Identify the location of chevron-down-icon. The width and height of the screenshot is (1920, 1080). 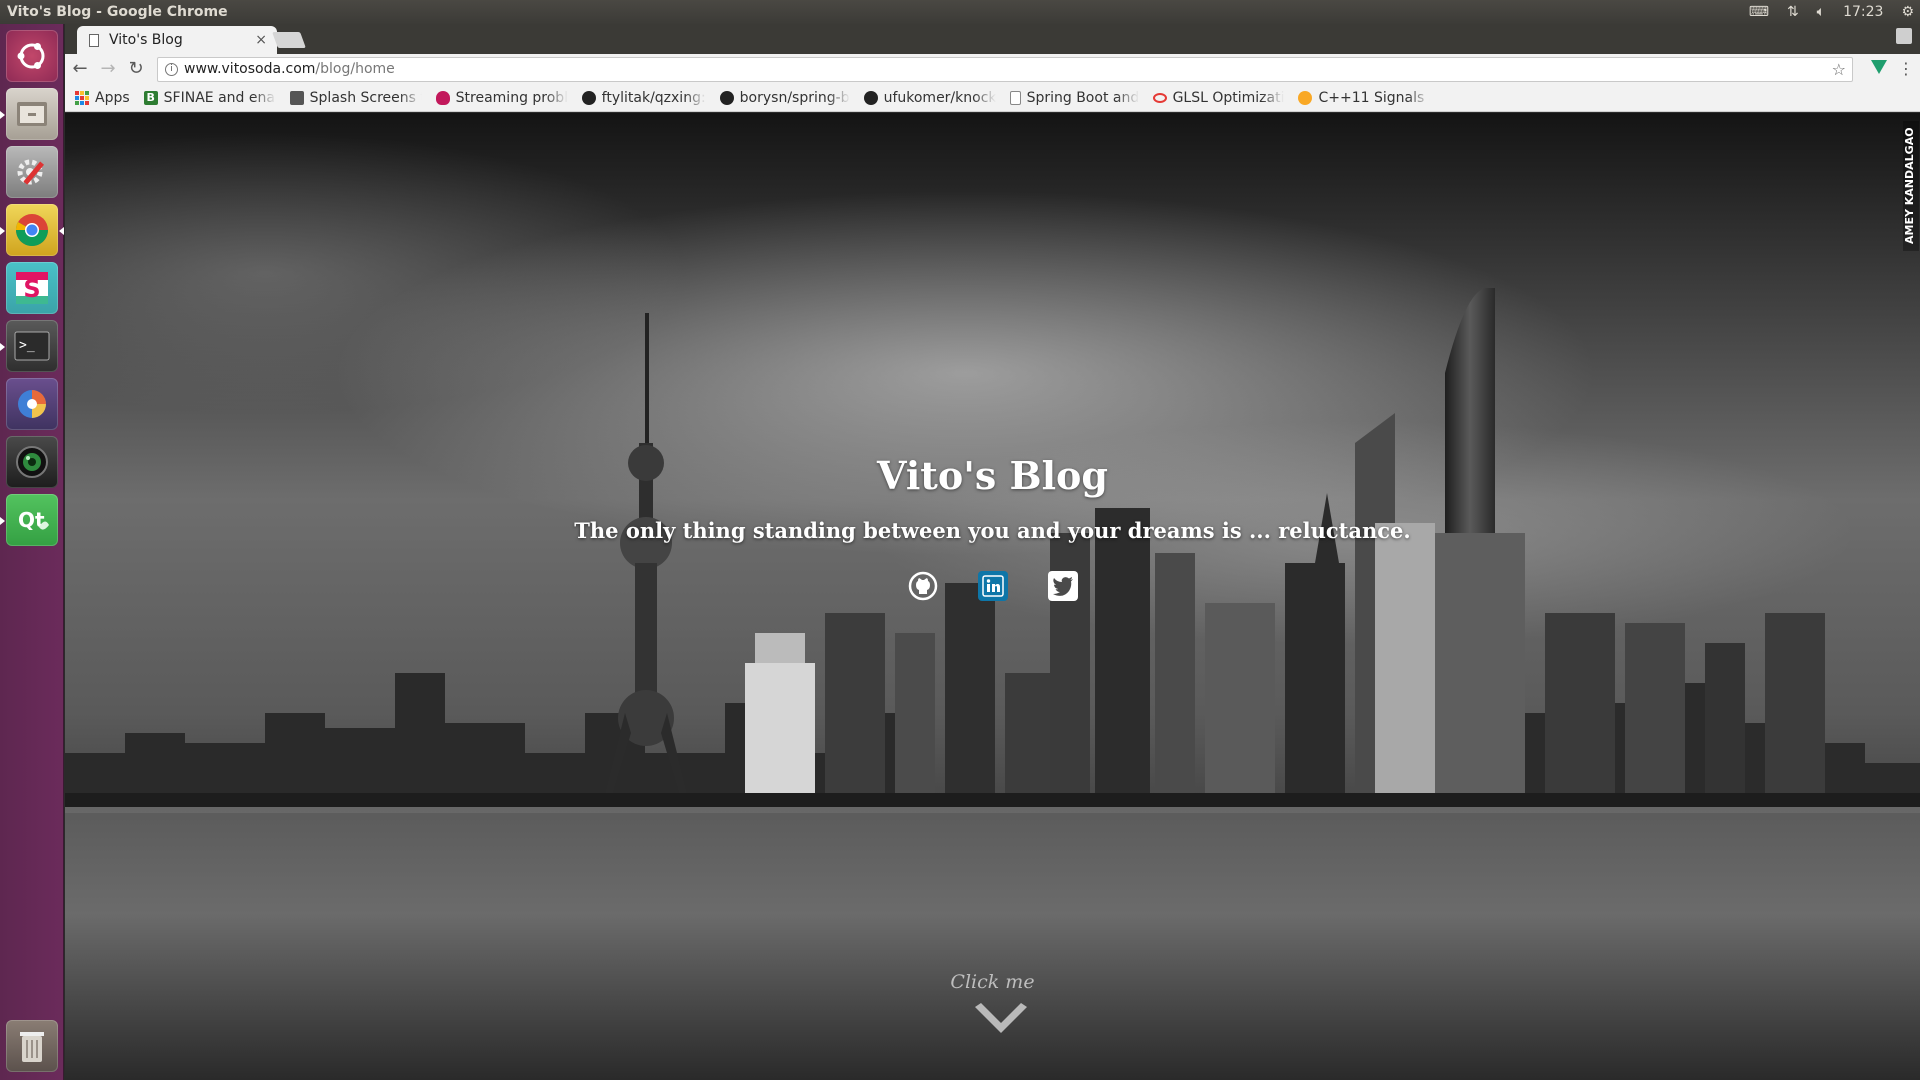
(1001, 1021).